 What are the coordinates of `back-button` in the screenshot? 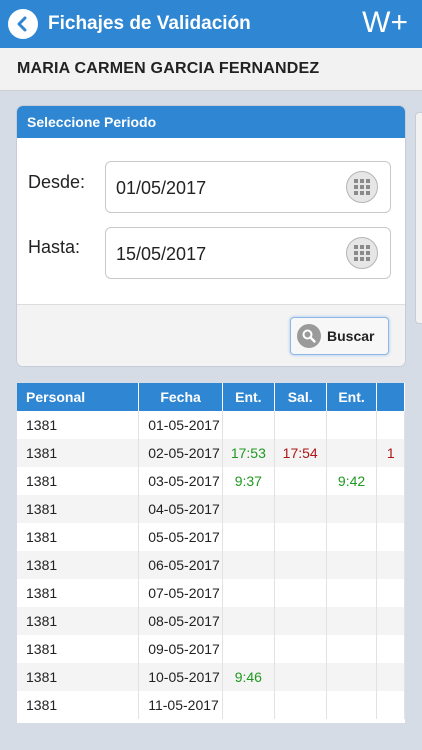 It's located at (23, 24).